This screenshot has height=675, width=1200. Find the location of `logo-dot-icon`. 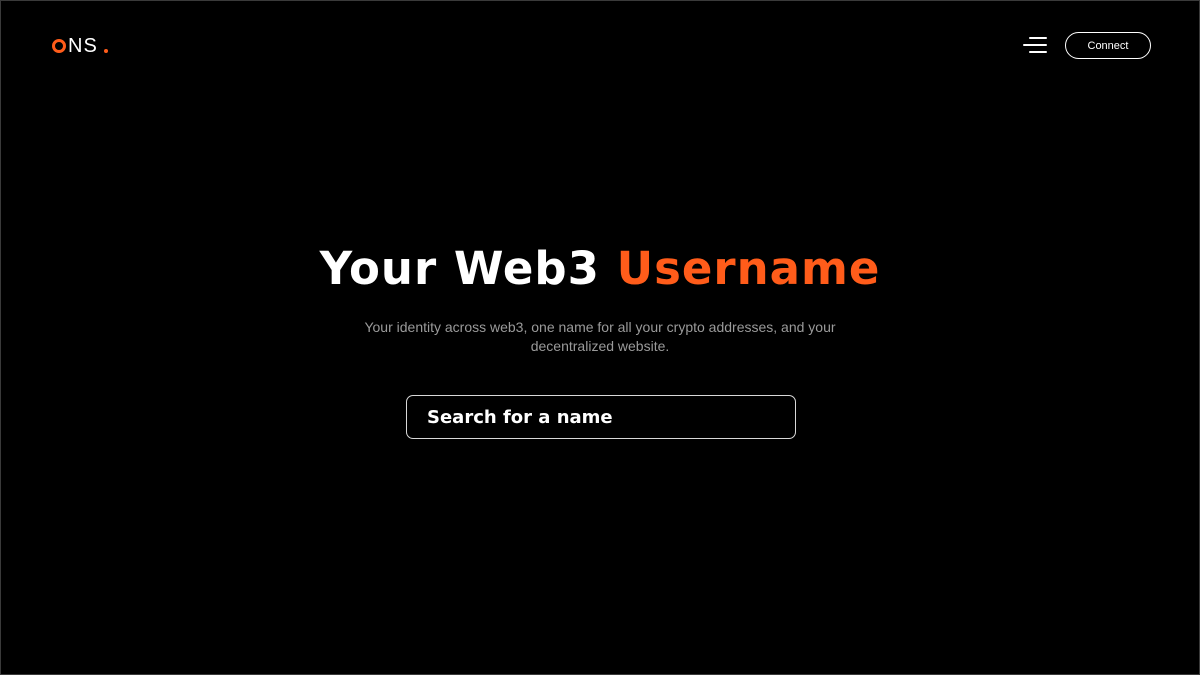

logo-dot-icon is located at coordinates (105, 51).